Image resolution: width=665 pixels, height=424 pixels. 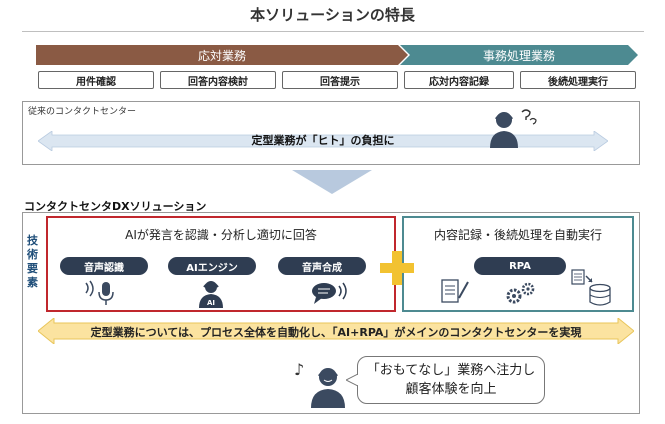 What do you see at coordinates (517, 235) in the screenshot?
I see `rpa-box-heading: 内容記録・後続処理を自動実行` at bounding box center [517, 235].